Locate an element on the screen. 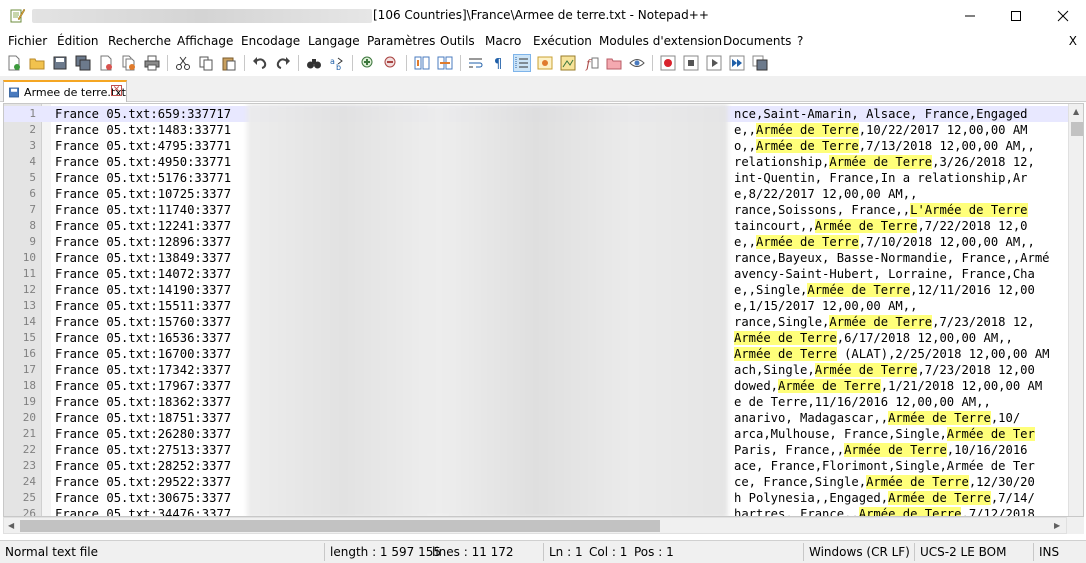  line-text-segment: ,10/22/2017 12,00,00 AM is located at coordinates (943, 130).